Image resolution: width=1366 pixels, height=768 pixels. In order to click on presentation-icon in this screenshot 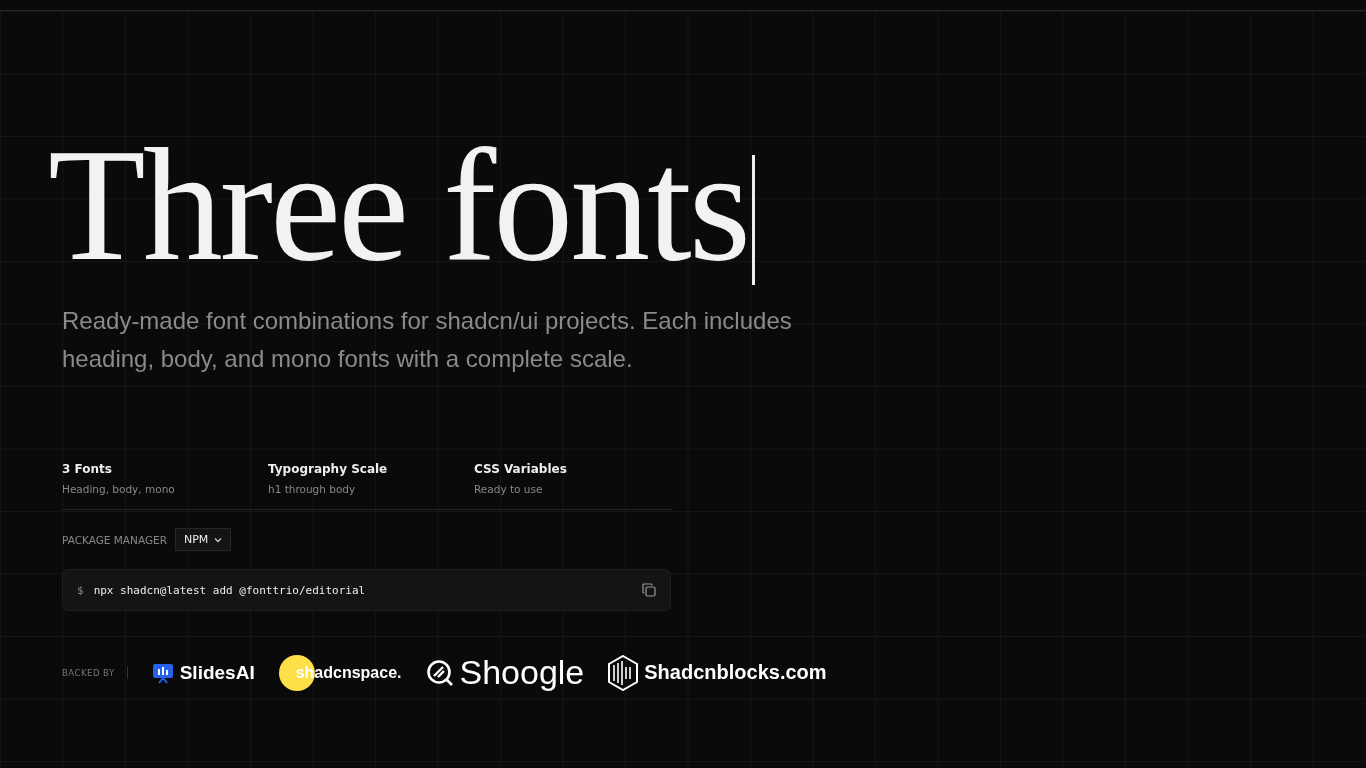, I will do `click(162, 672)`.